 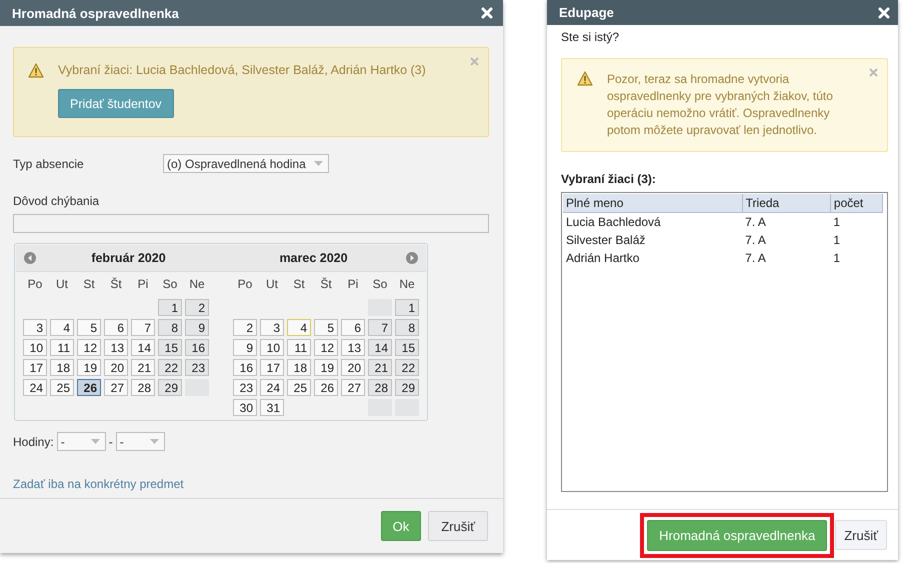 I want to click on weekday-label: Ne, so click(x=197, y=284).